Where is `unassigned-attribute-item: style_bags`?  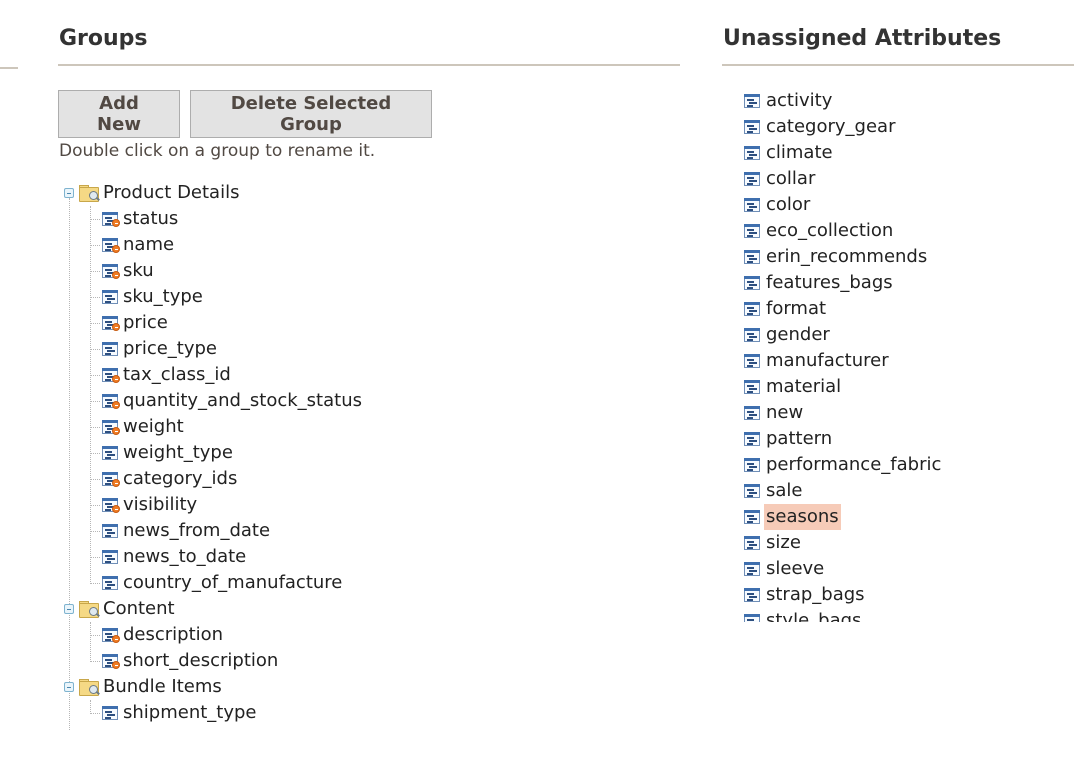 unassigned-attribute-item: style_bags is located at coordinates (803, 615).